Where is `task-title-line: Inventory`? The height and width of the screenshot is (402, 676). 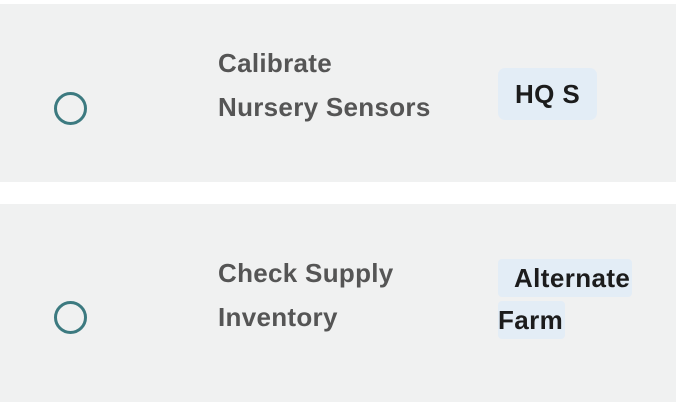 task-title-line: Inventory is located at coordinates (278, 317).